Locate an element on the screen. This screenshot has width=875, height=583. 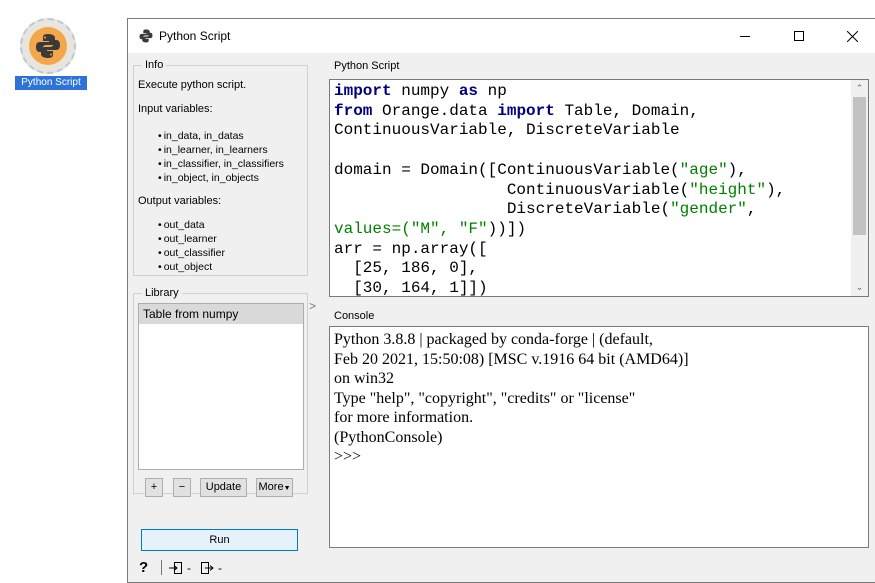
maximize-button is located at coordinates (799, 36).